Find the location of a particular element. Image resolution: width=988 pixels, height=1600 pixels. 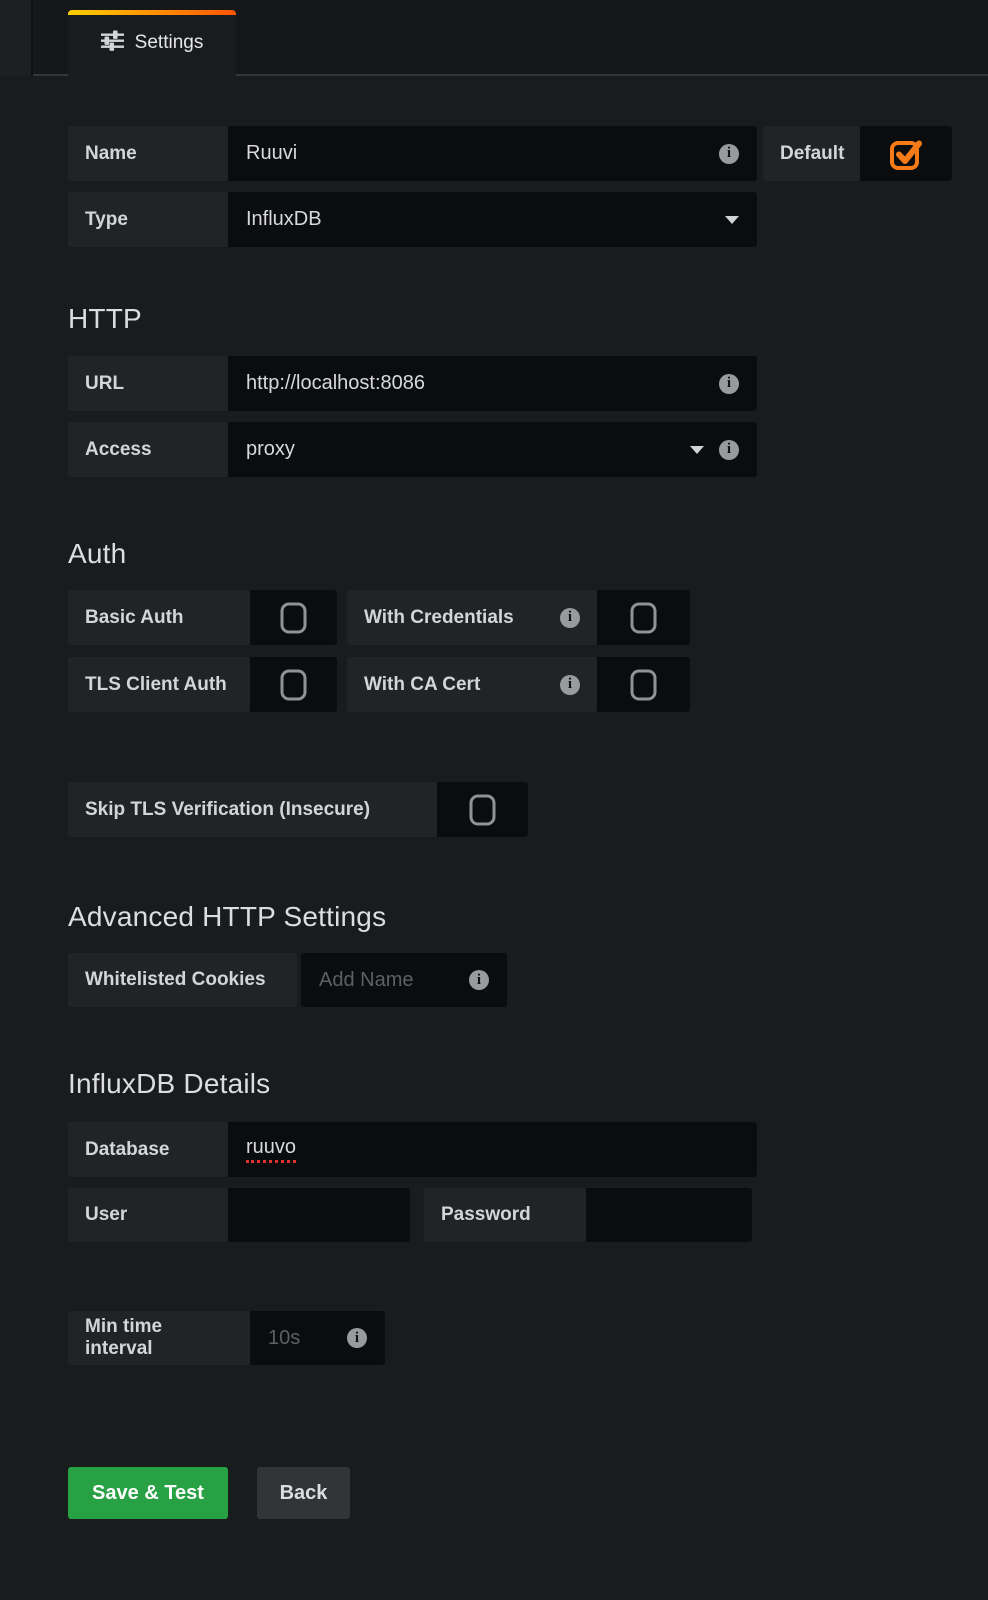

with-credentials-label: With Credentials i is located at coordinates (472, 617).